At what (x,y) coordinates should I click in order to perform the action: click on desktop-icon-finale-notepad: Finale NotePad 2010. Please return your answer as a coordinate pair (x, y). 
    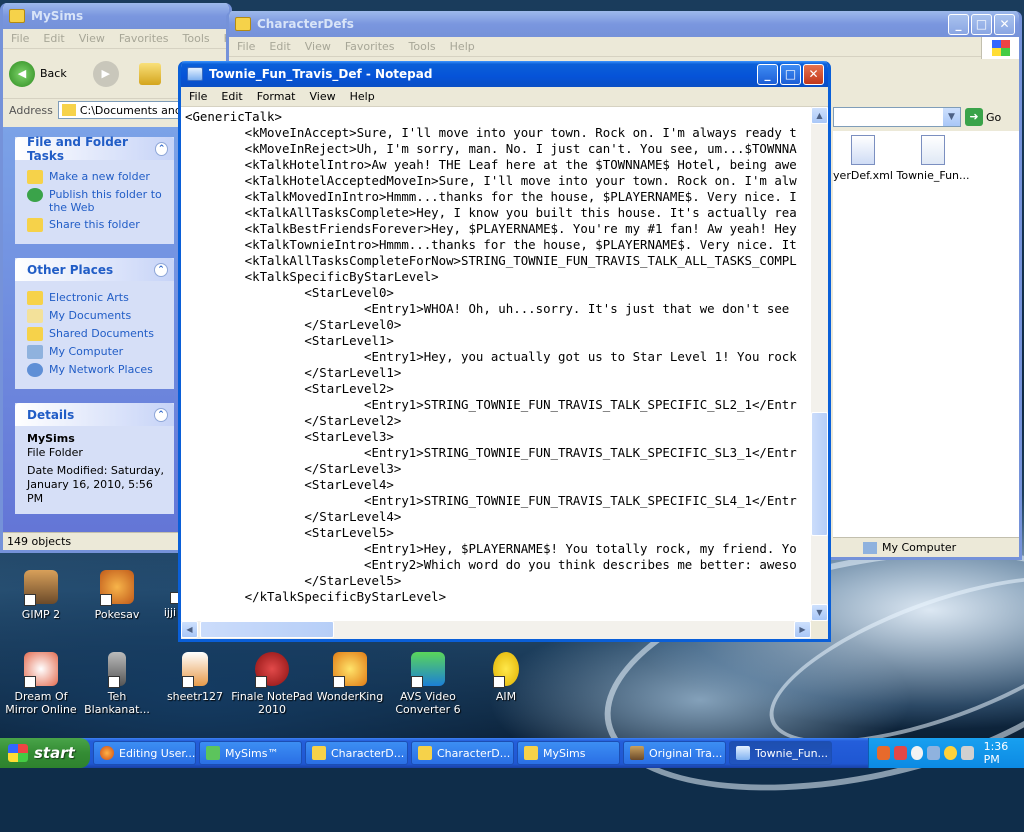
    Looking at the image, I should click on (272, 684).